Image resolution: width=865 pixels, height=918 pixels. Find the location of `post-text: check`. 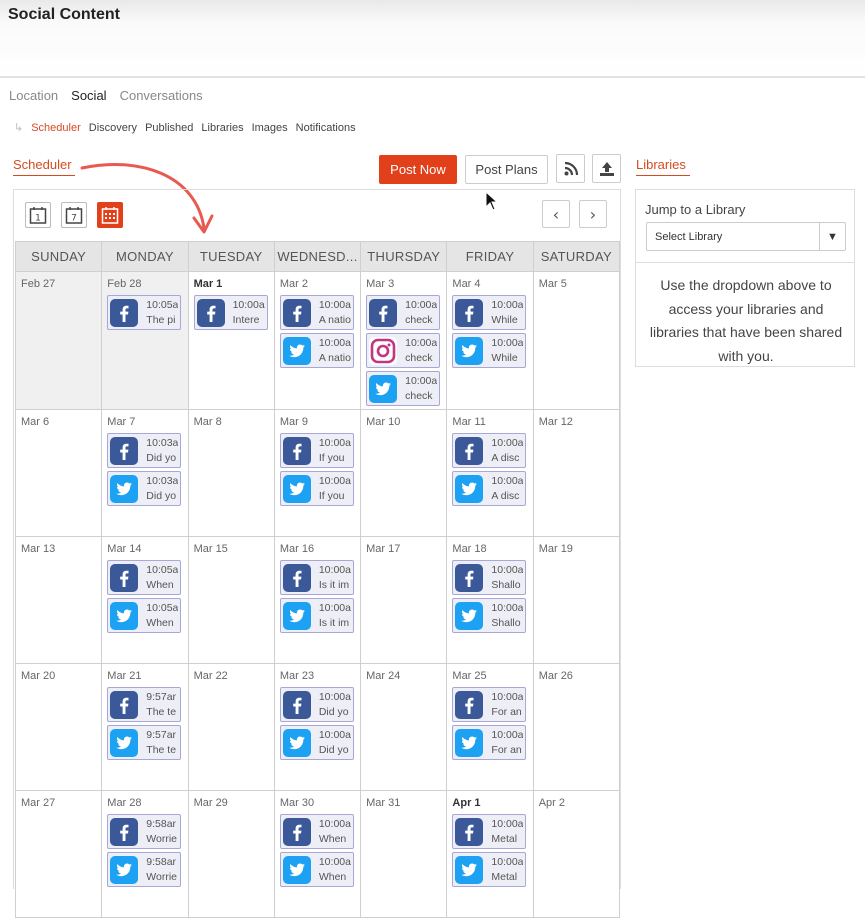

post-text: check is located at coordinates (419, 357).